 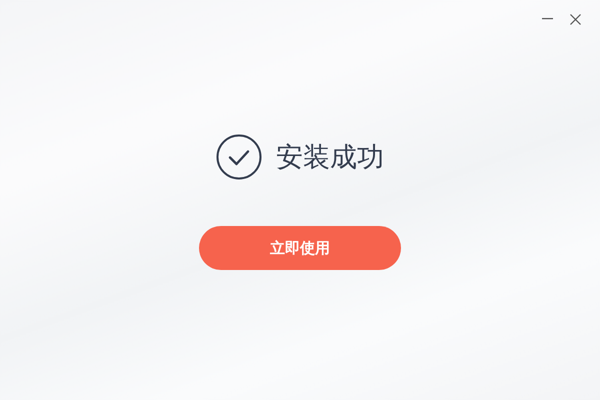 I want to click on check-circle-icon, so click(x=239, y=157).